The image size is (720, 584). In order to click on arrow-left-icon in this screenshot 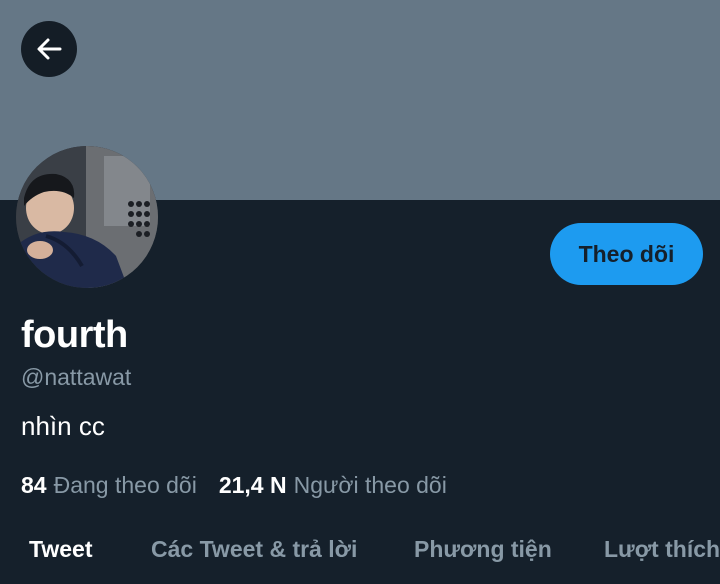, I will do `click(49, 49)`.